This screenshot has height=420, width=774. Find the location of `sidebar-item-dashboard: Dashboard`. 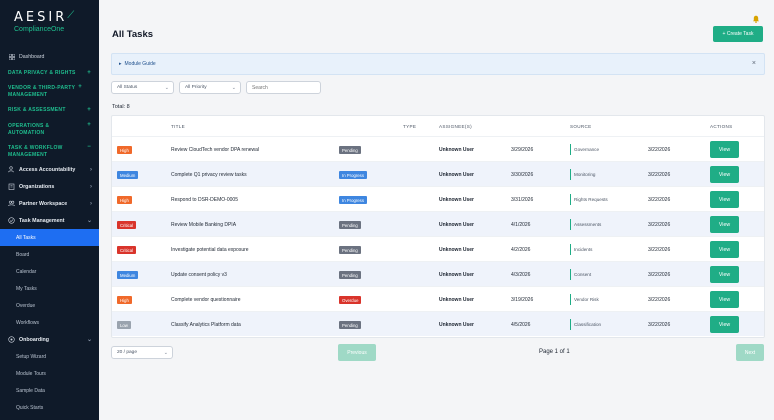

sidebar-item-dashboard: Dashboard is located at coordinates (49, 57).